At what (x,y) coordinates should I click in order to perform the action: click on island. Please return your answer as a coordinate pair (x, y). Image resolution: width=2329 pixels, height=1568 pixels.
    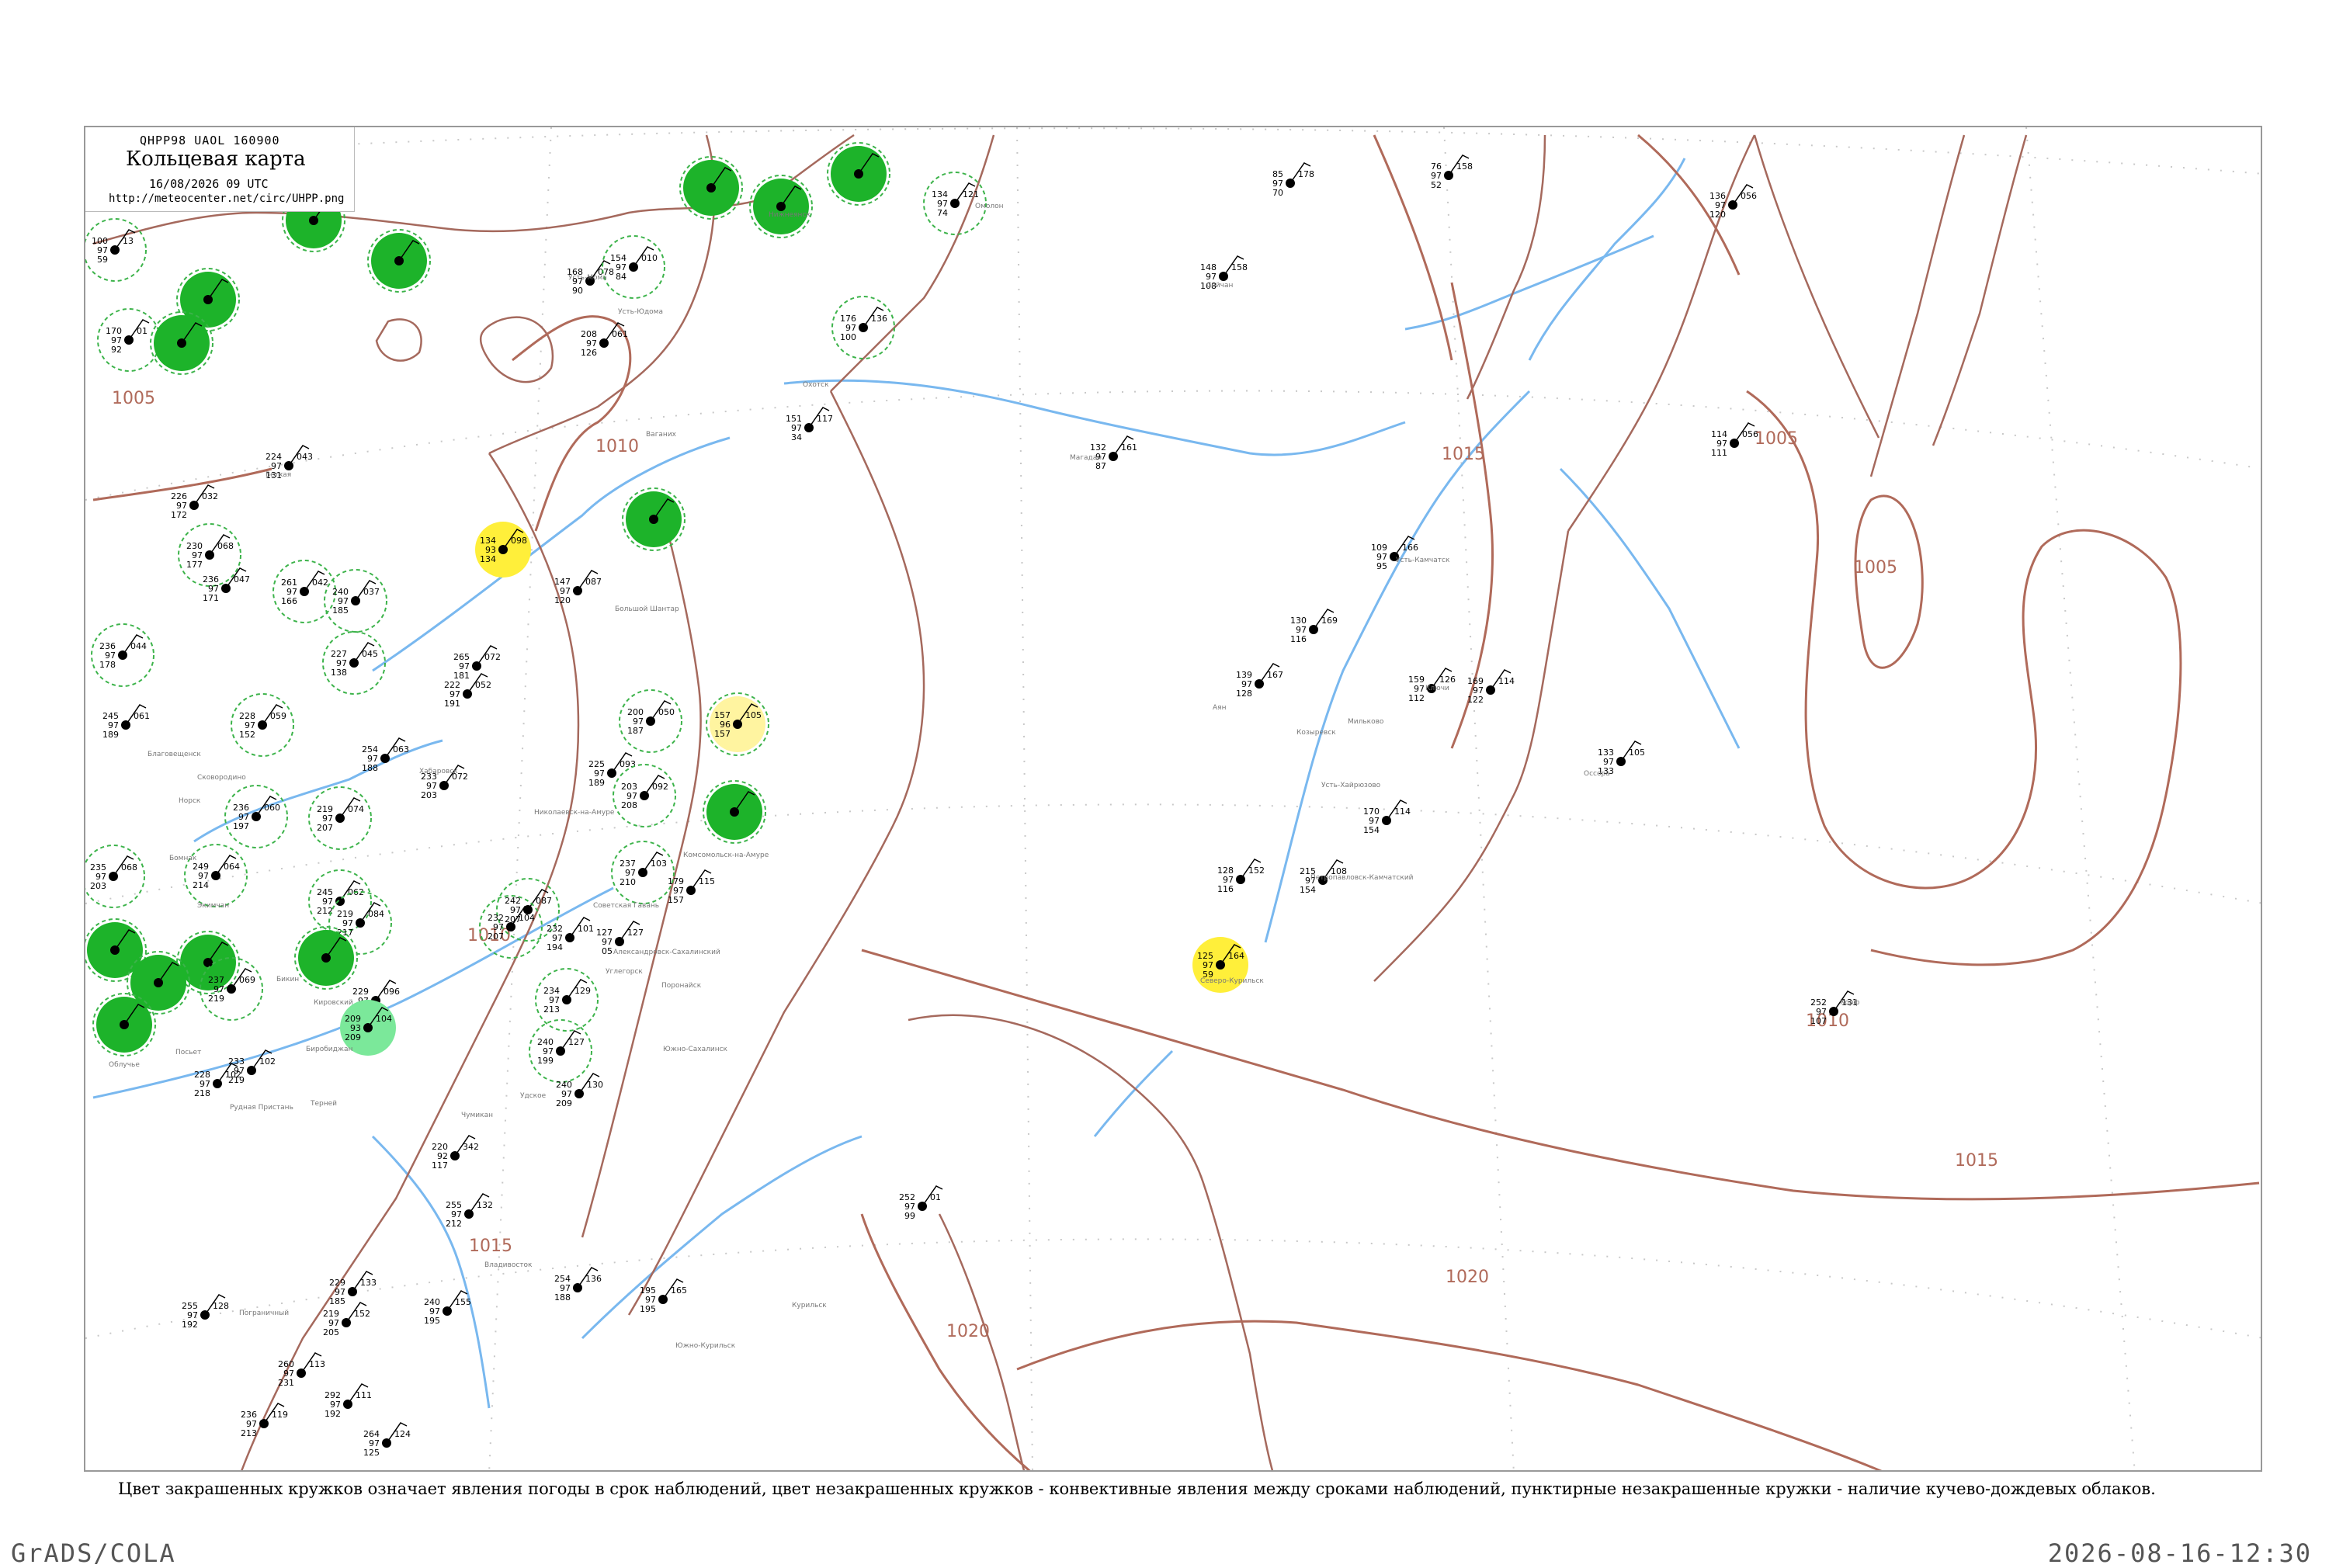
    Looking at the image, I should click on (517, 349).